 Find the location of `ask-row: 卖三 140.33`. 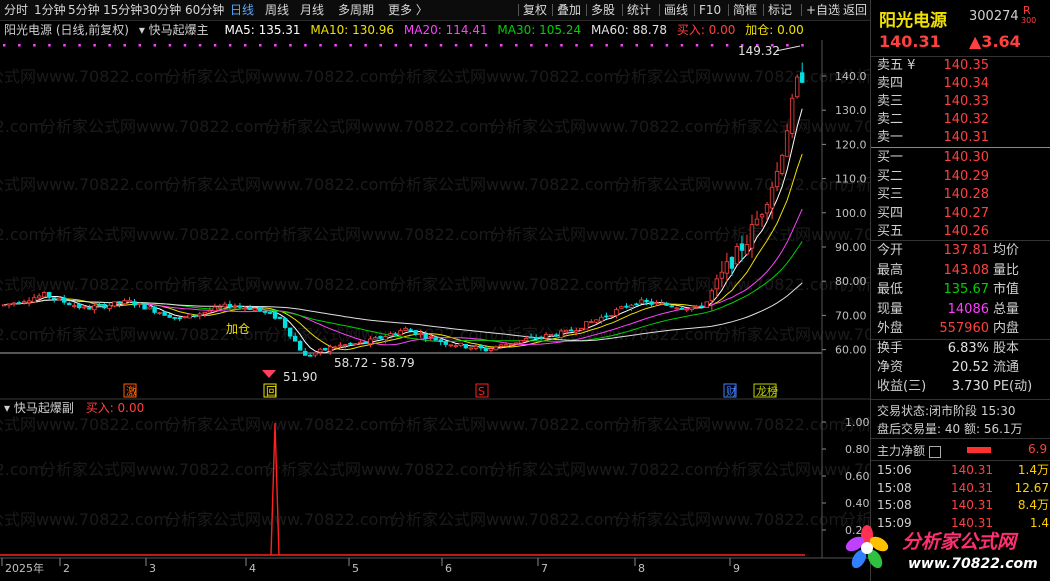

ask-row: 卖三 140.33 is located at coordinates (962, 102).